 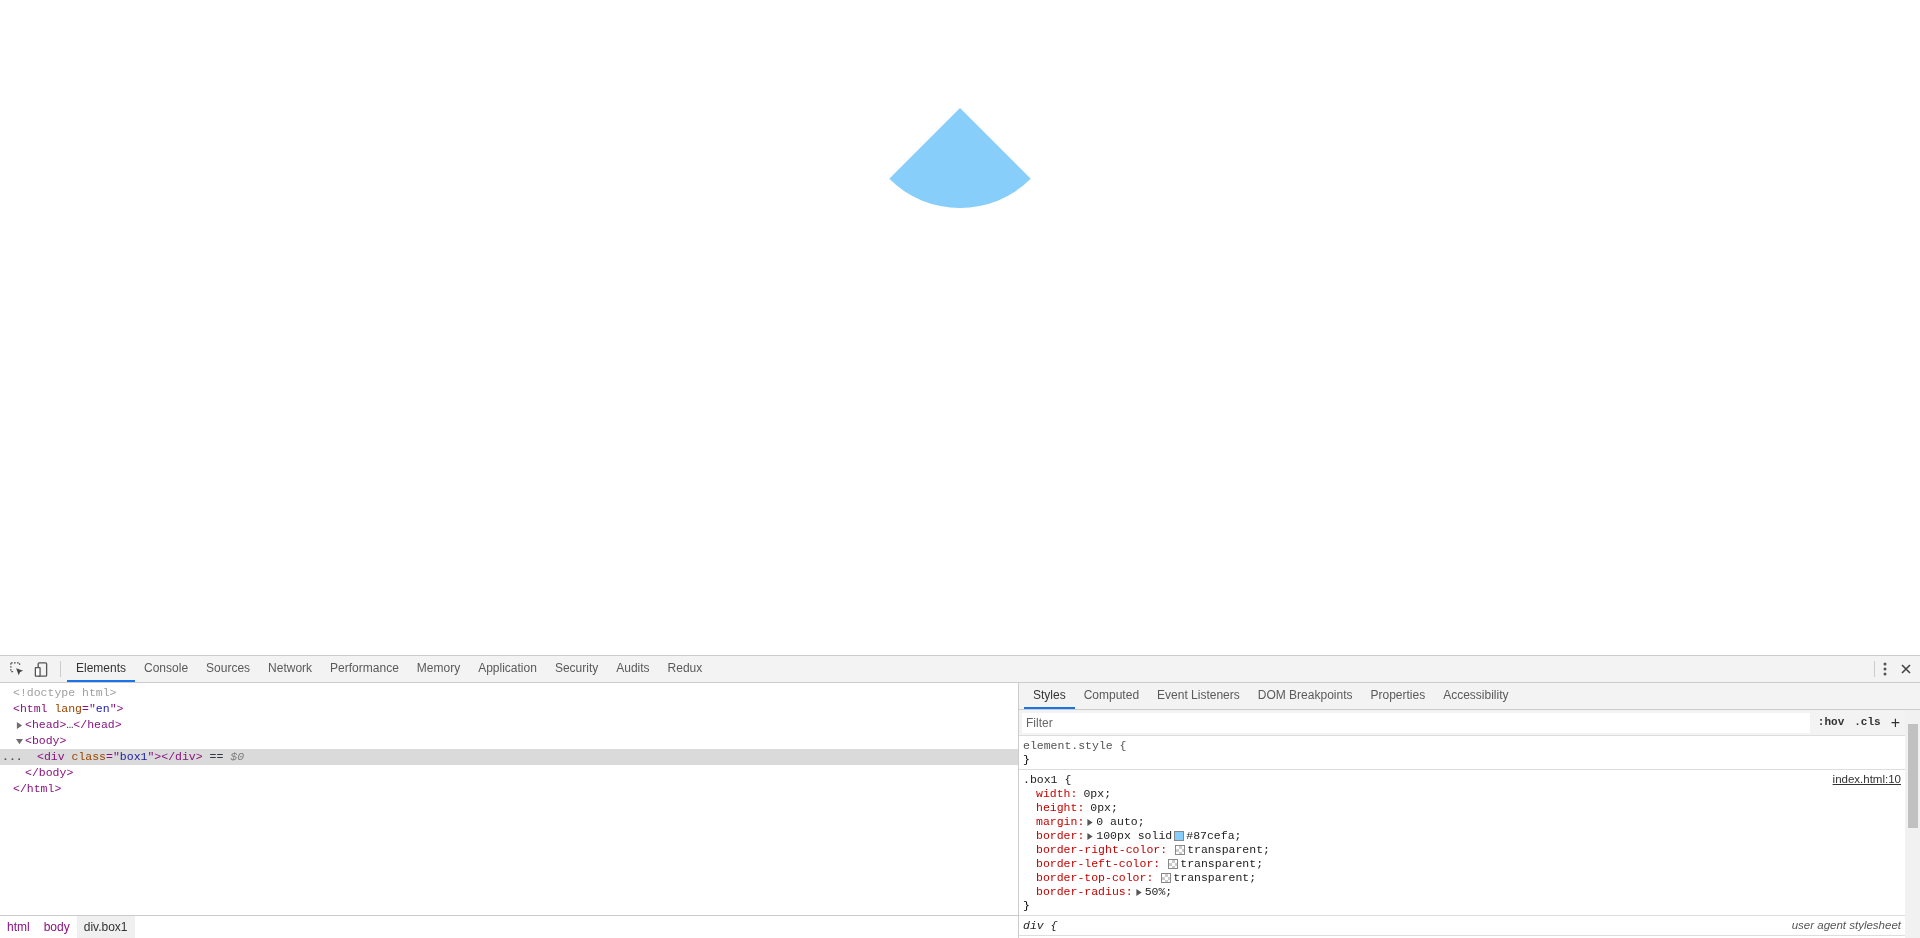 What do you see at coordinates (1846, 926) in the screenshot?
I see `rule-origin: user agent stylesheet` at bounding box center [1846, 926].